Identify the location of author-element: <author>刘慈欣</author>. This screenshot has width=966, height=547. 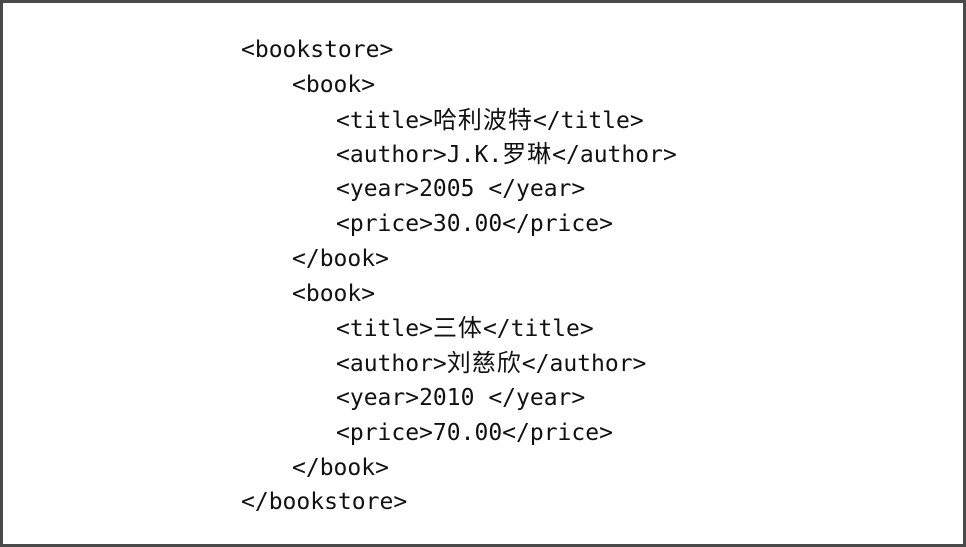
(340, 363).